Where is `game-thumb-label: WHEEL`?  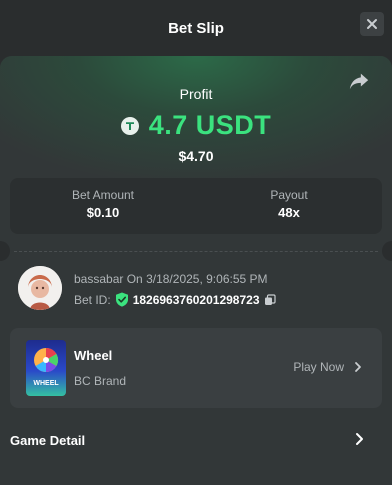 game-thumb-label: WHEEL is located at coordinates (46, 383).